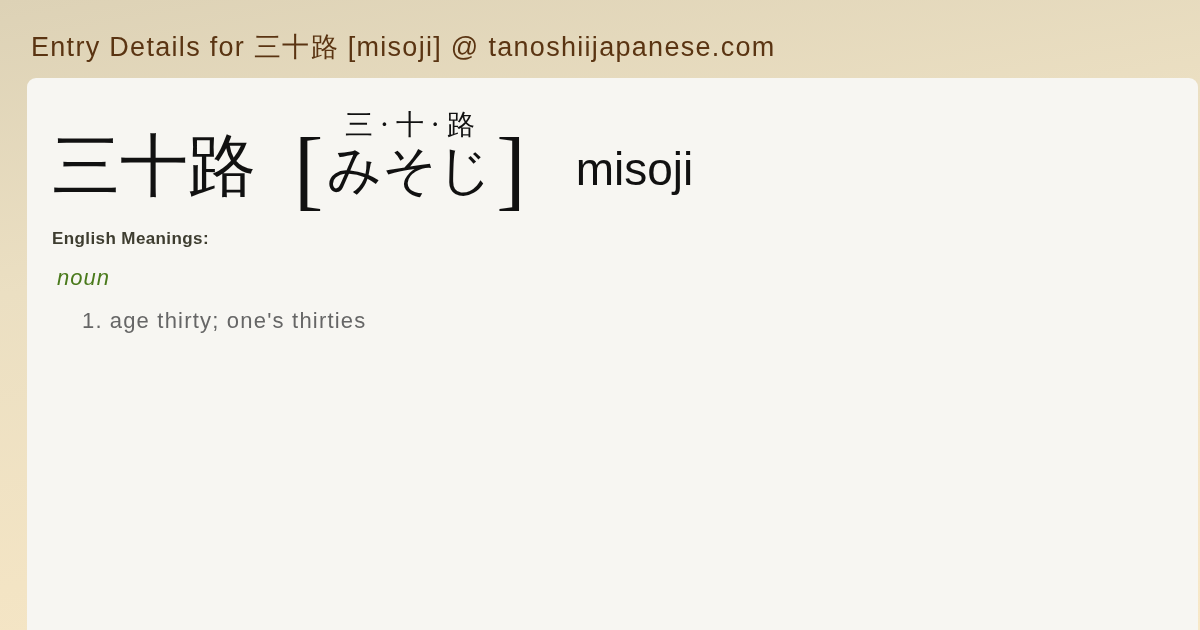 This screenshot has width=1200, height=630. I want to click on meanings-heading: English Meanings:, so click(130, 239).